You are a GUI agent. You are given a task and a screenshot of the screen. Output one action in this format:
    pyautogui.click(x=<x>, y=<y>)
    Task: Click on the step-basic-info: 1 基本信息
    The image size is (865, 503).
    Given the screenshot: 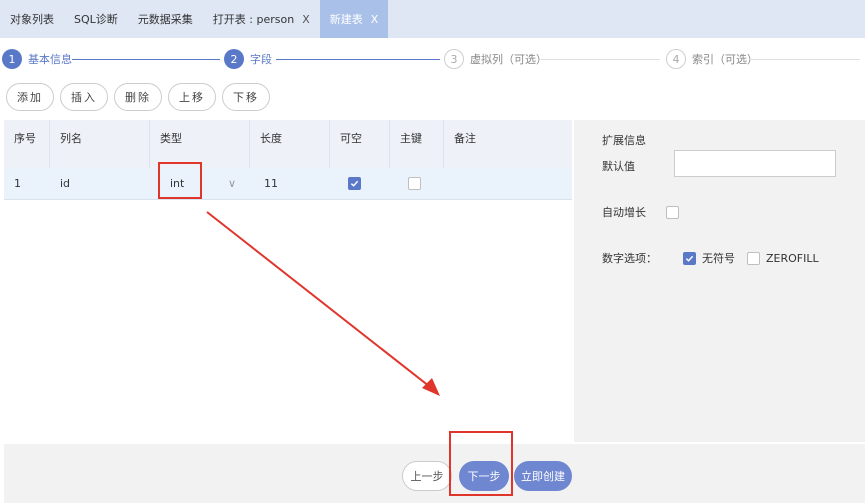 What is the action you would take?
    pyautogui.click(x=37, y=59)
    